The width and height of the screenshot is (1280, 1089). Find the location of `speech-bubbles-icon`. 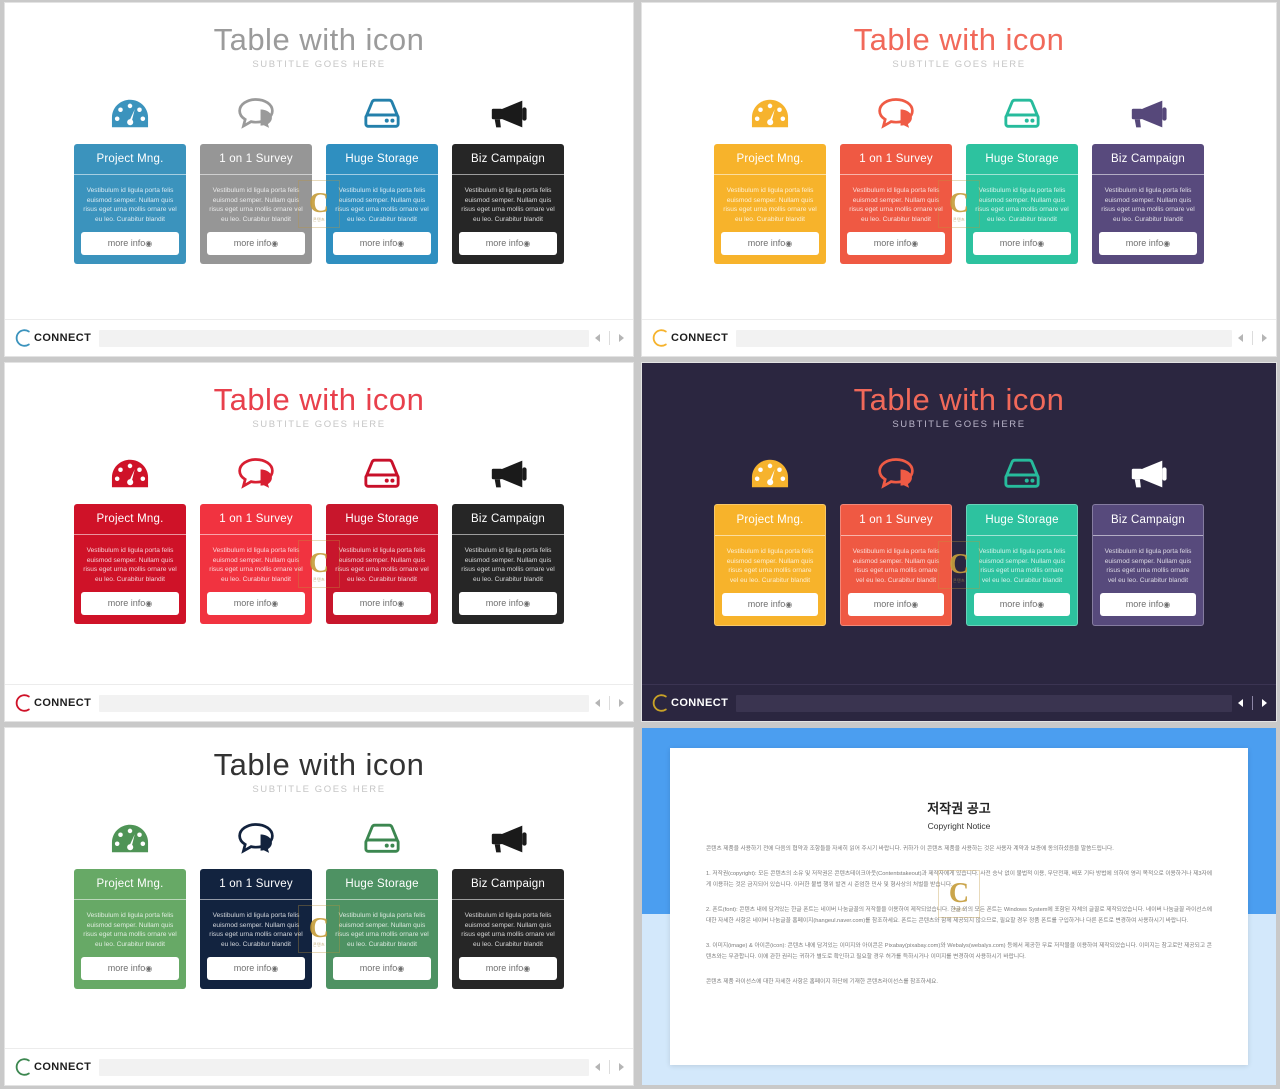

speech-bubbles-icon is located at coordinates (256, 838).